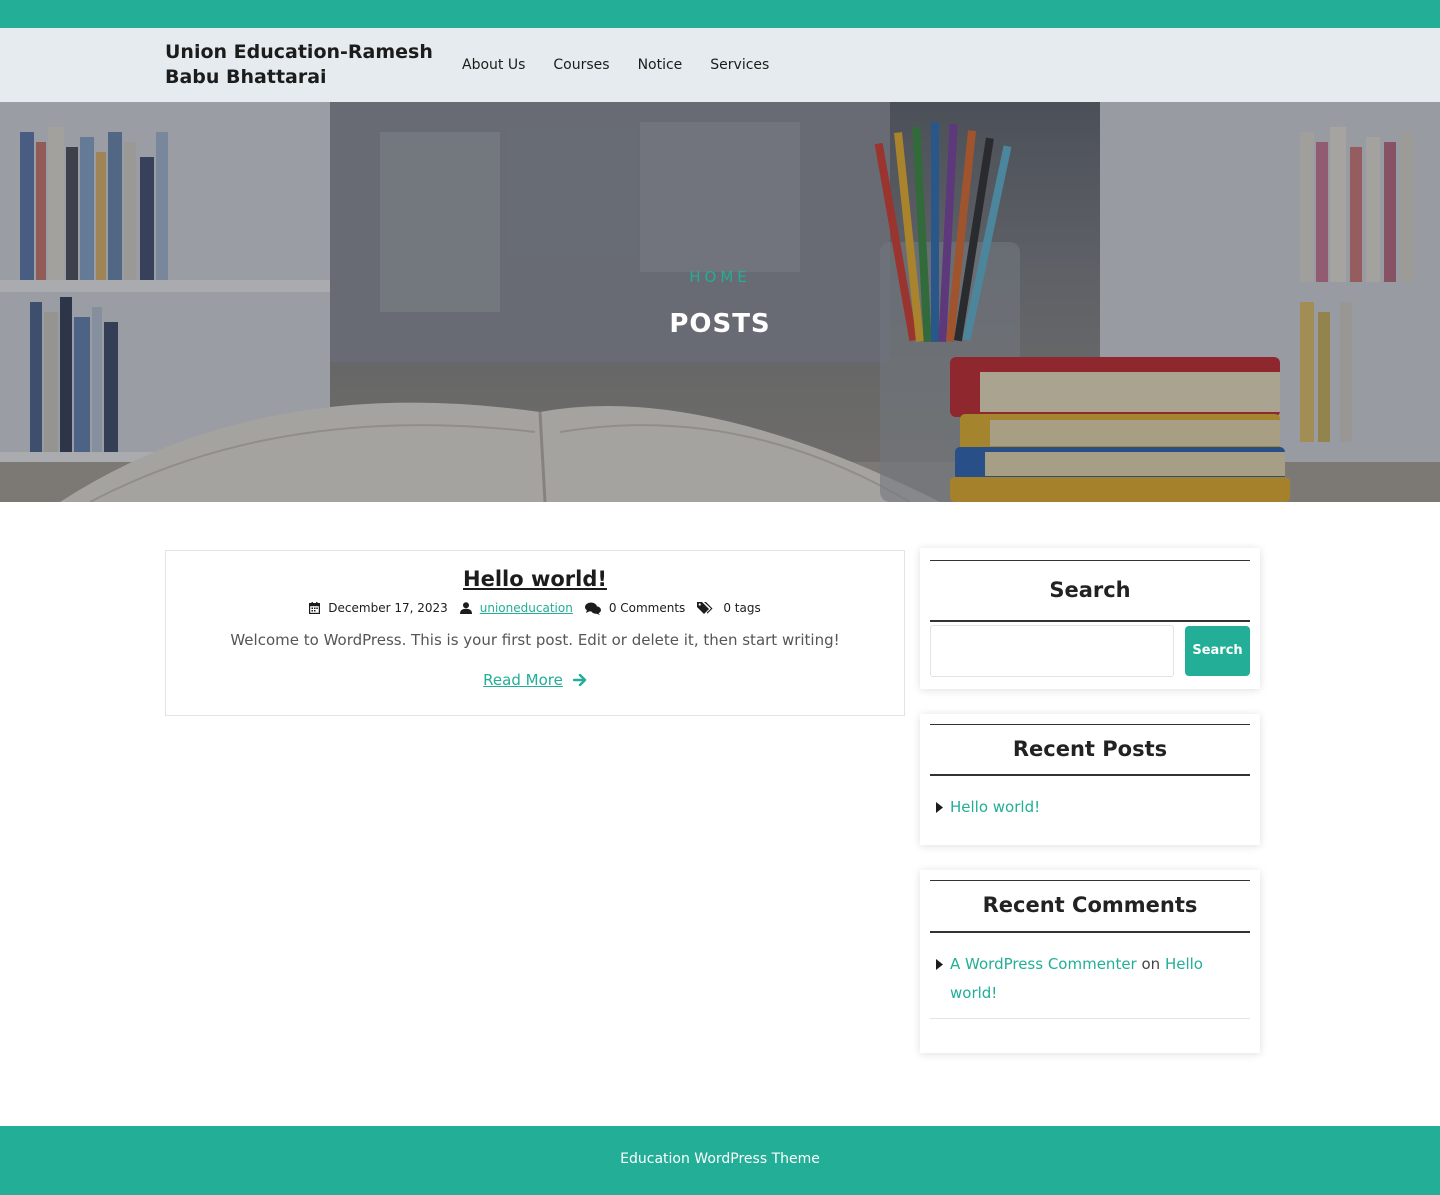 This screenshot has width=1440, height=1195. I want to click on nav-item-services: Services, so click(739, 65).